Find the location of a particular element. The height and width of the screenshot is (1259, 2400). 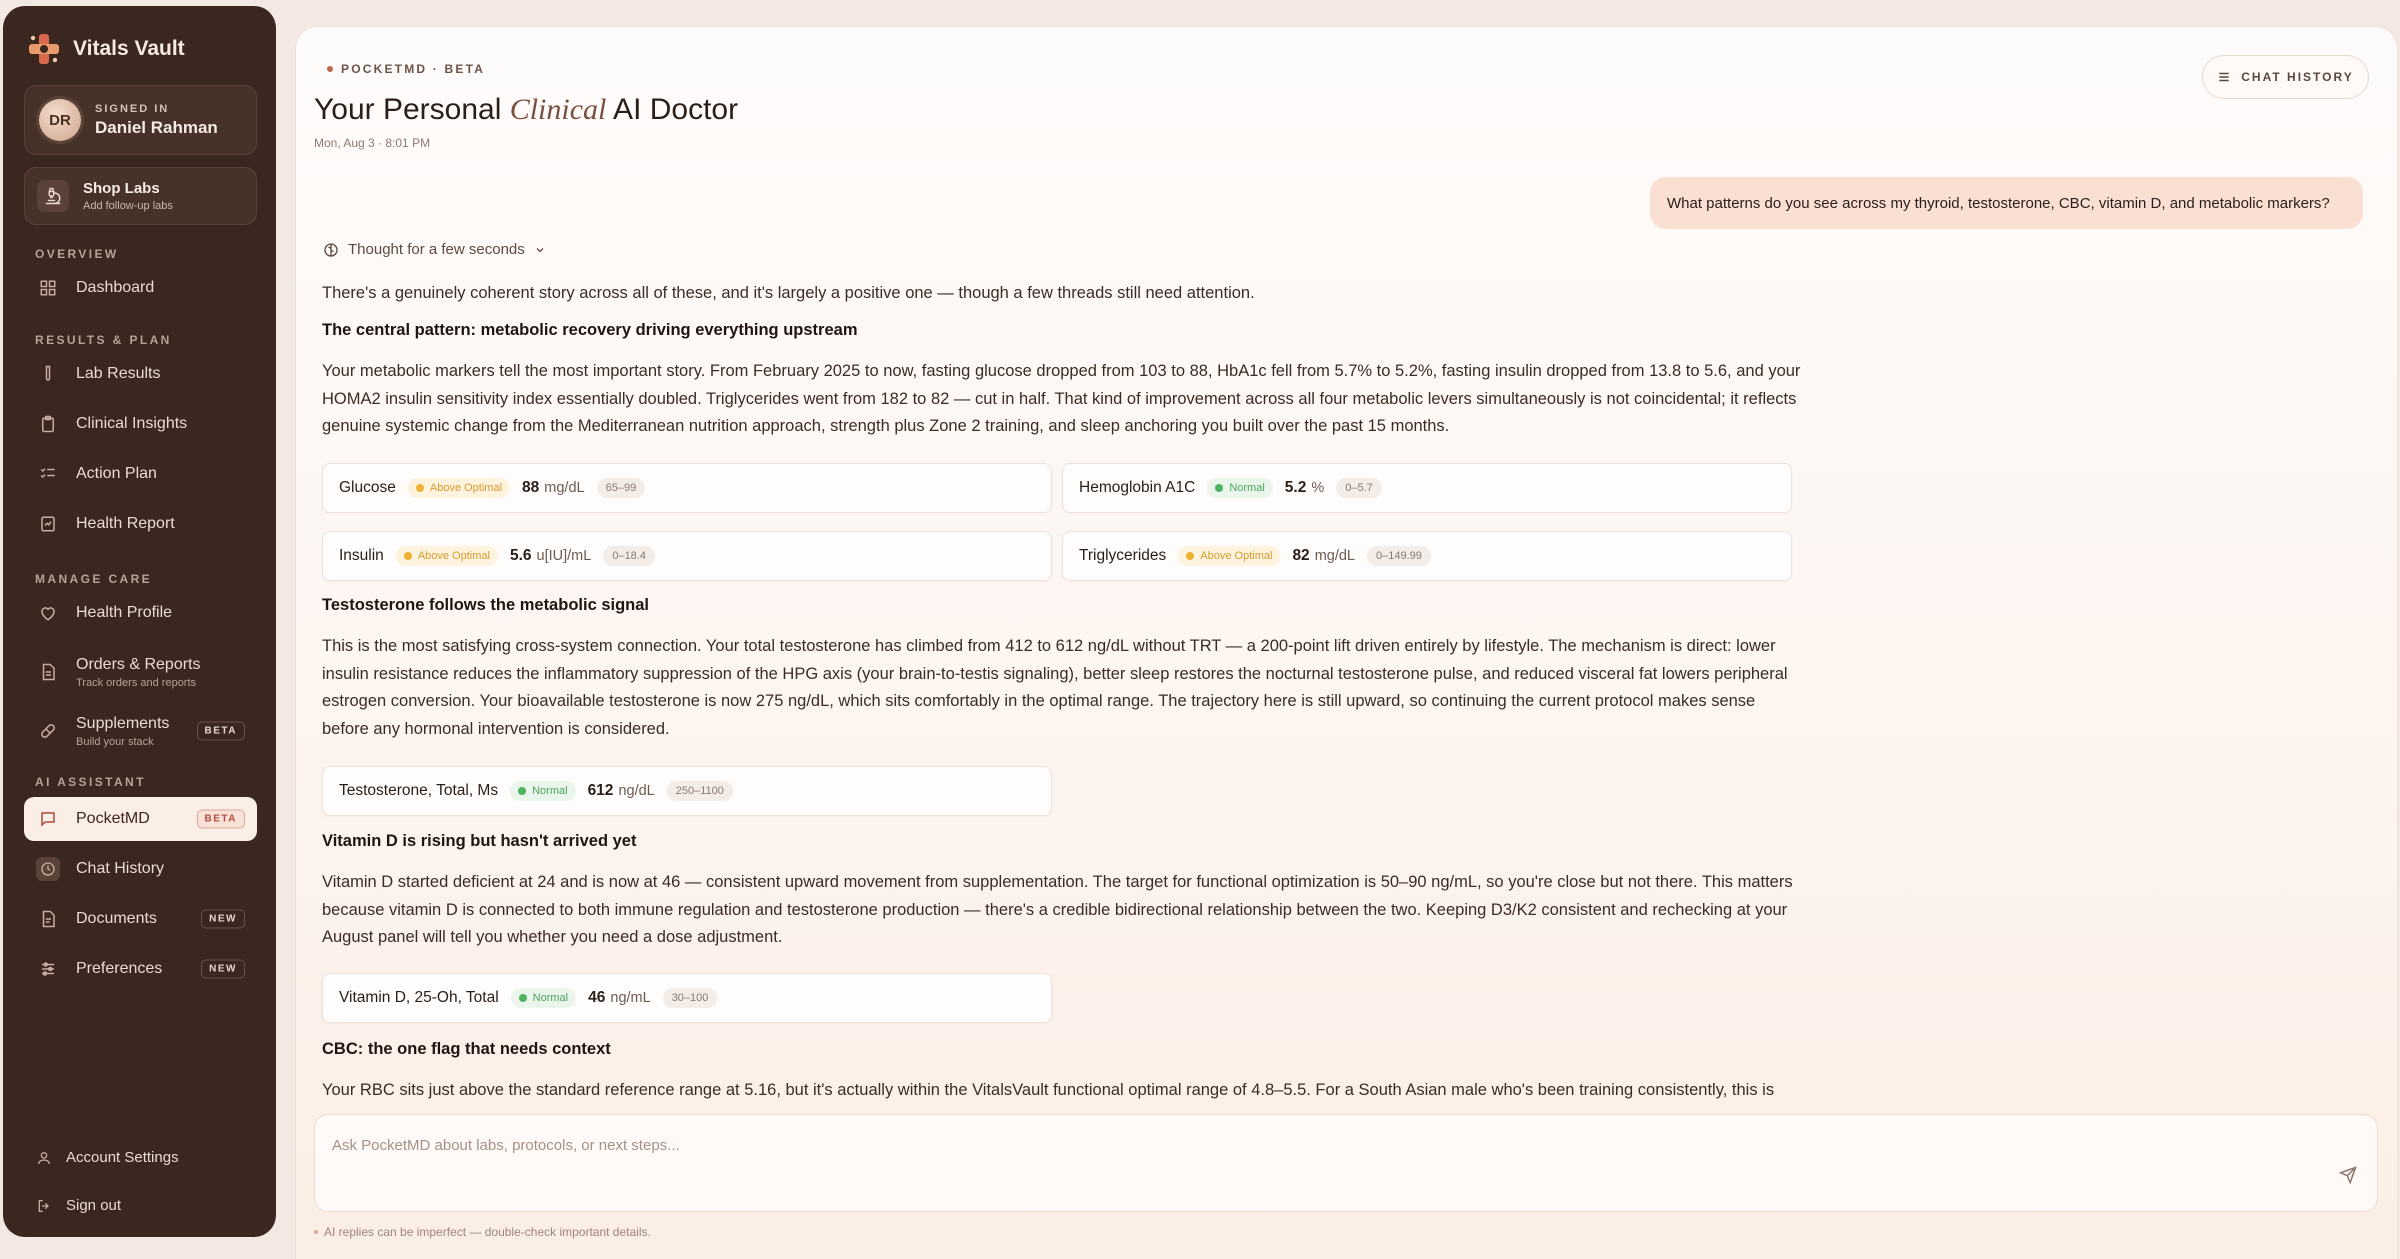

section-ai-assistant: AI ASSISTANT is located at coordinates (90, 782).